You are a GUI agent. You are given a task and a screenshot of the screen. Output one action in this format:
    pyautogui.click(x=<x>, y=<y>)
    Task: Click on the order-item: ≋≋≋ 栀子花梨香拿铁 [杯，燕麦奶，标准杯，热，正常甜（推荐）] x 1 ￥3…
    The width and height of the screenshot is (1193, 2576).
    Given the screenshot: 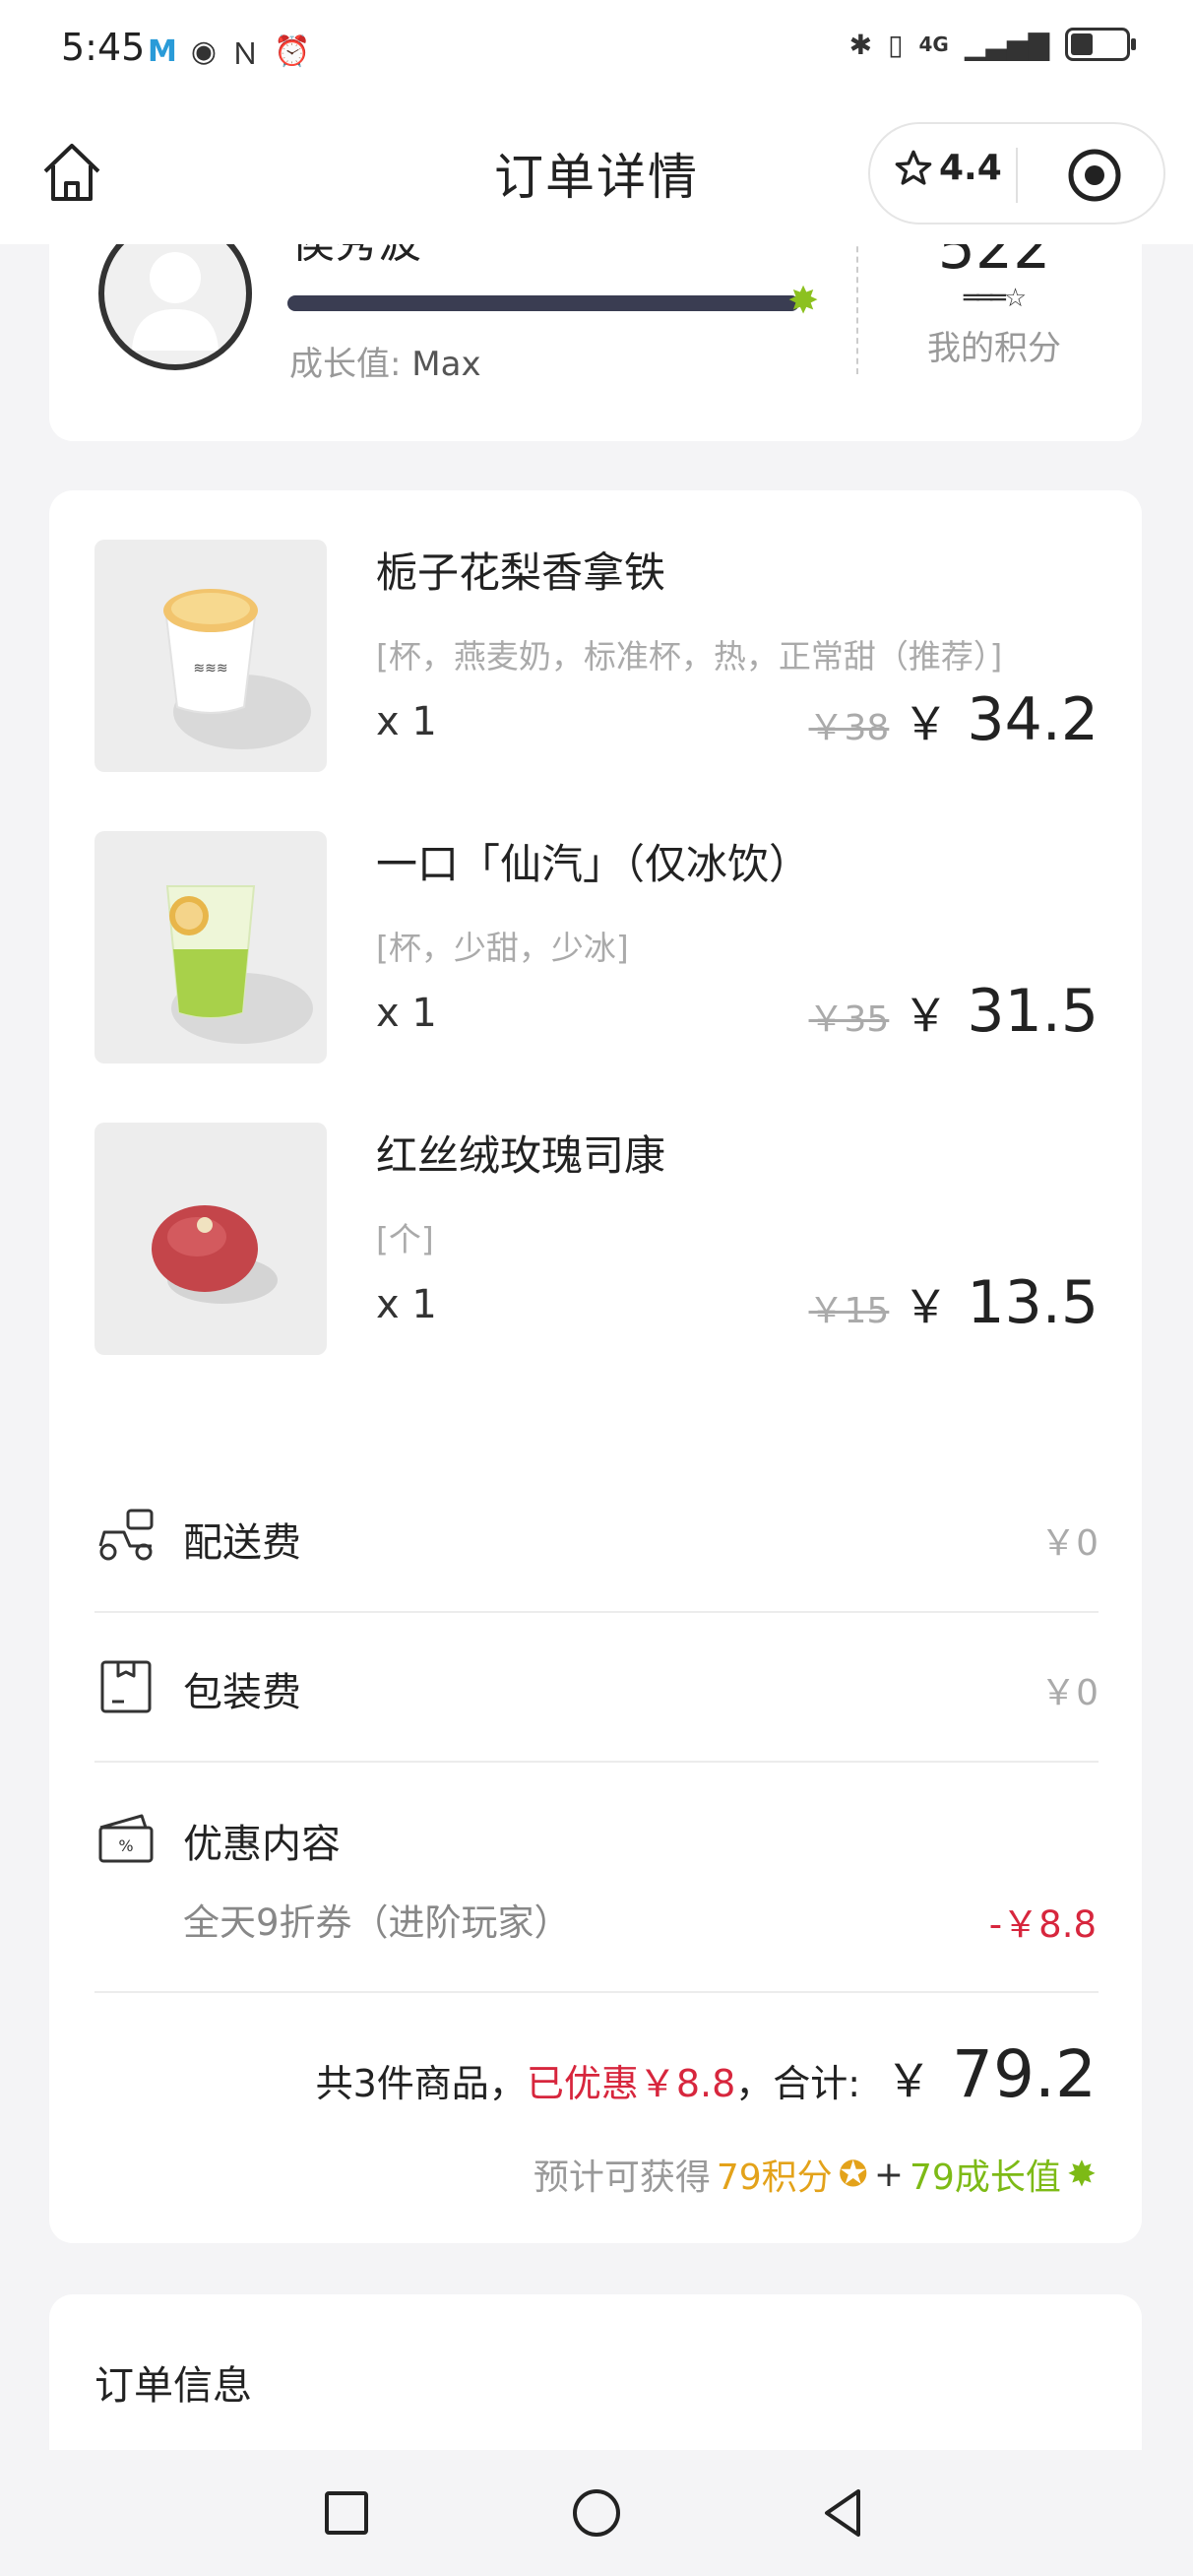 What is the action you would take?
    pyautogui.click(x=596, y=656)
    